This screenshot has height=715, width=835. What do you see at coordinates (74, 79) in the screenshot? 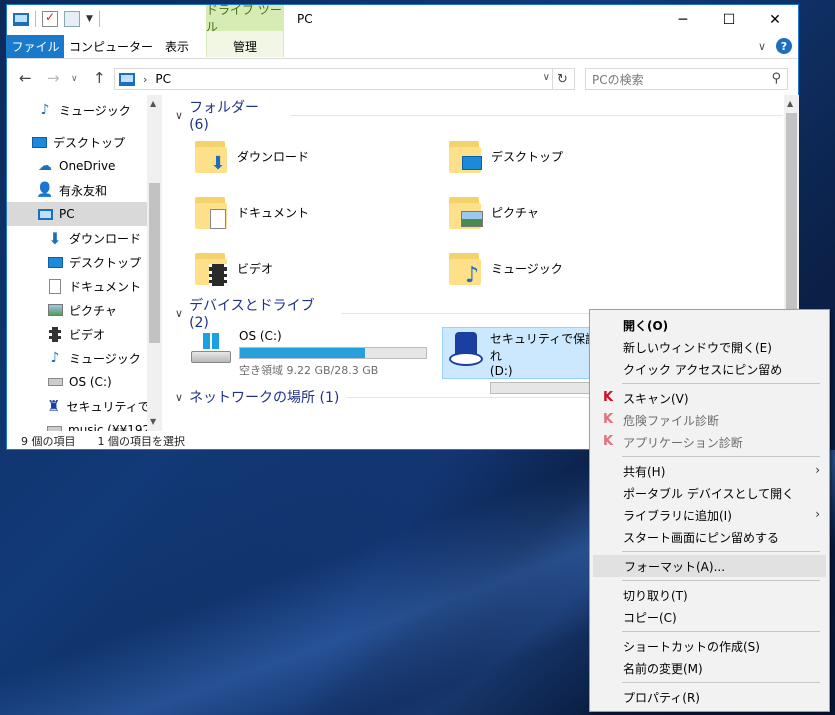
I see `recent-locations-caret-icon: ∨` at bounding box center [74, 79].